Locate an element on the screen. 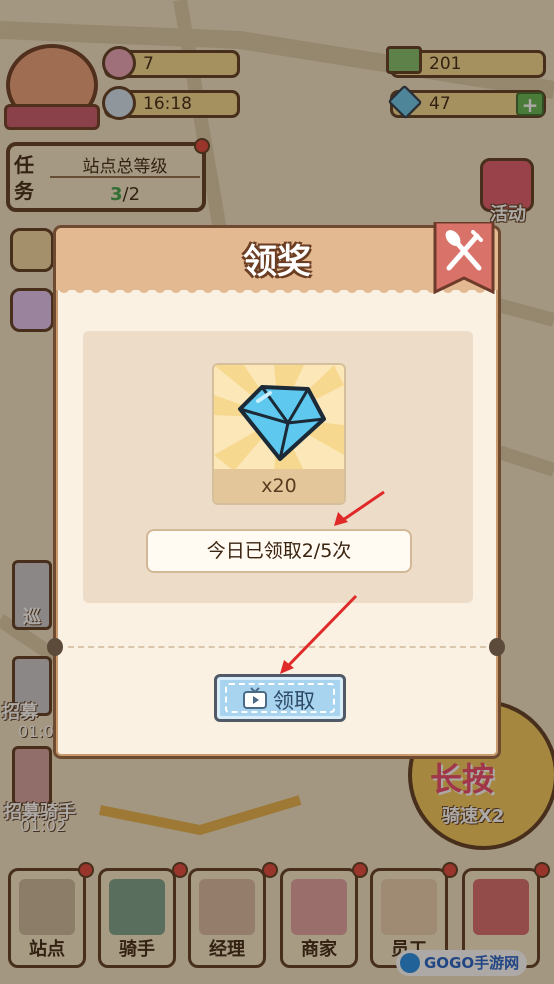  dialog-title: 领奖 is located at coordinates (277, 262).